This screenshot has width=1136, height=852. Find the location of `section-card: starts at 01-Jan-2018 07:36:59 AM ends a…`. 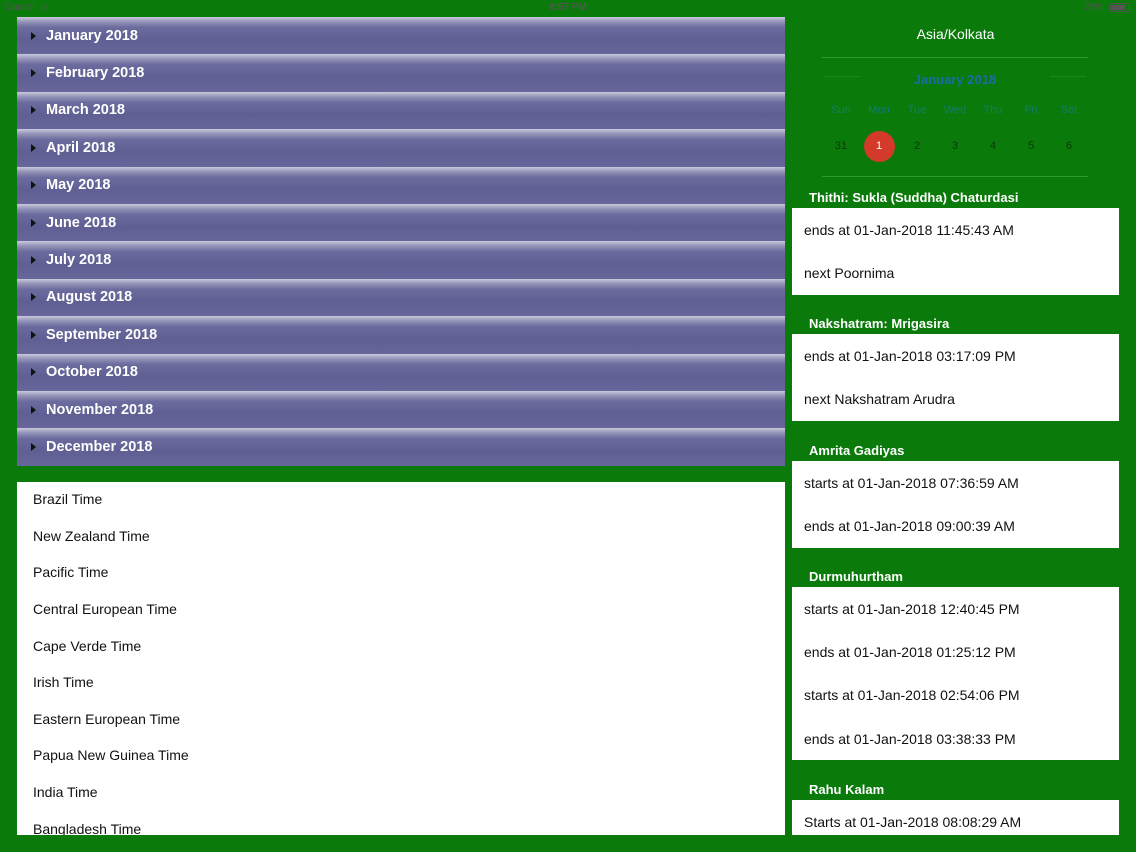

section-card: starts at 01-Jan-2018 07:36:59 AM ends a… is located at coordinates (955, 504).